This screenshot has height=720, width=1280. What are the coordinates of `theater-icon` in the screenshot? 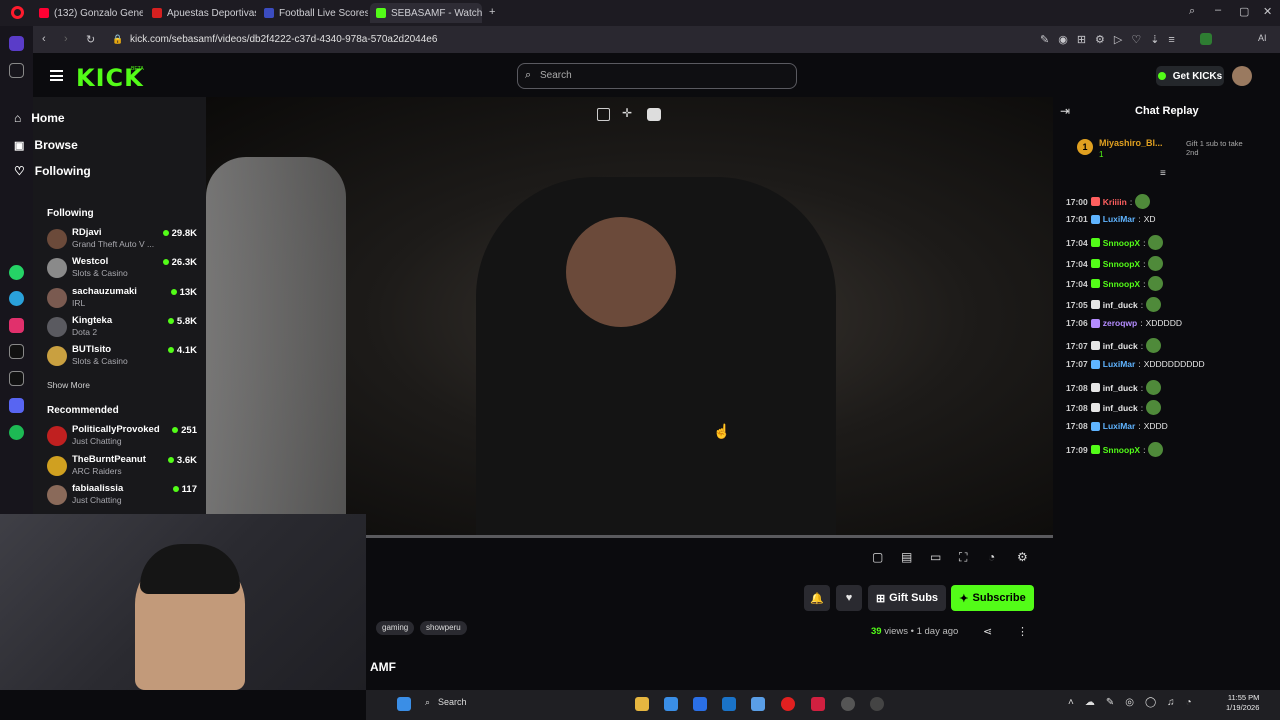 It's located at (654, 114).